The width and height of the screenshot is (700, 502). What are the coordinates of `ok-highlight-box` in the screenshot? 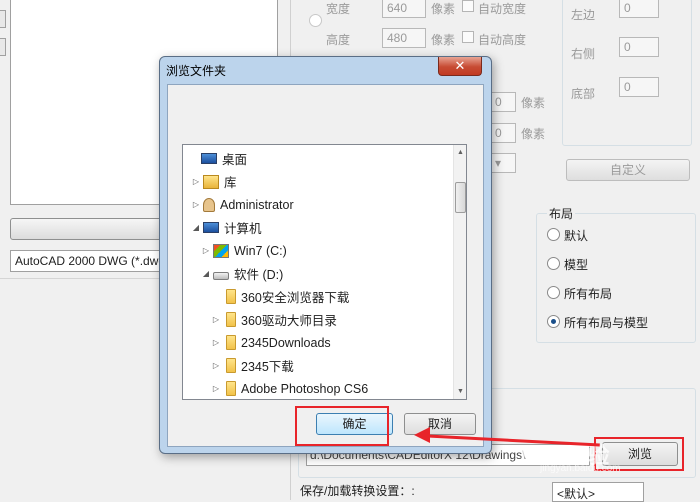 It's located at (342, 426).